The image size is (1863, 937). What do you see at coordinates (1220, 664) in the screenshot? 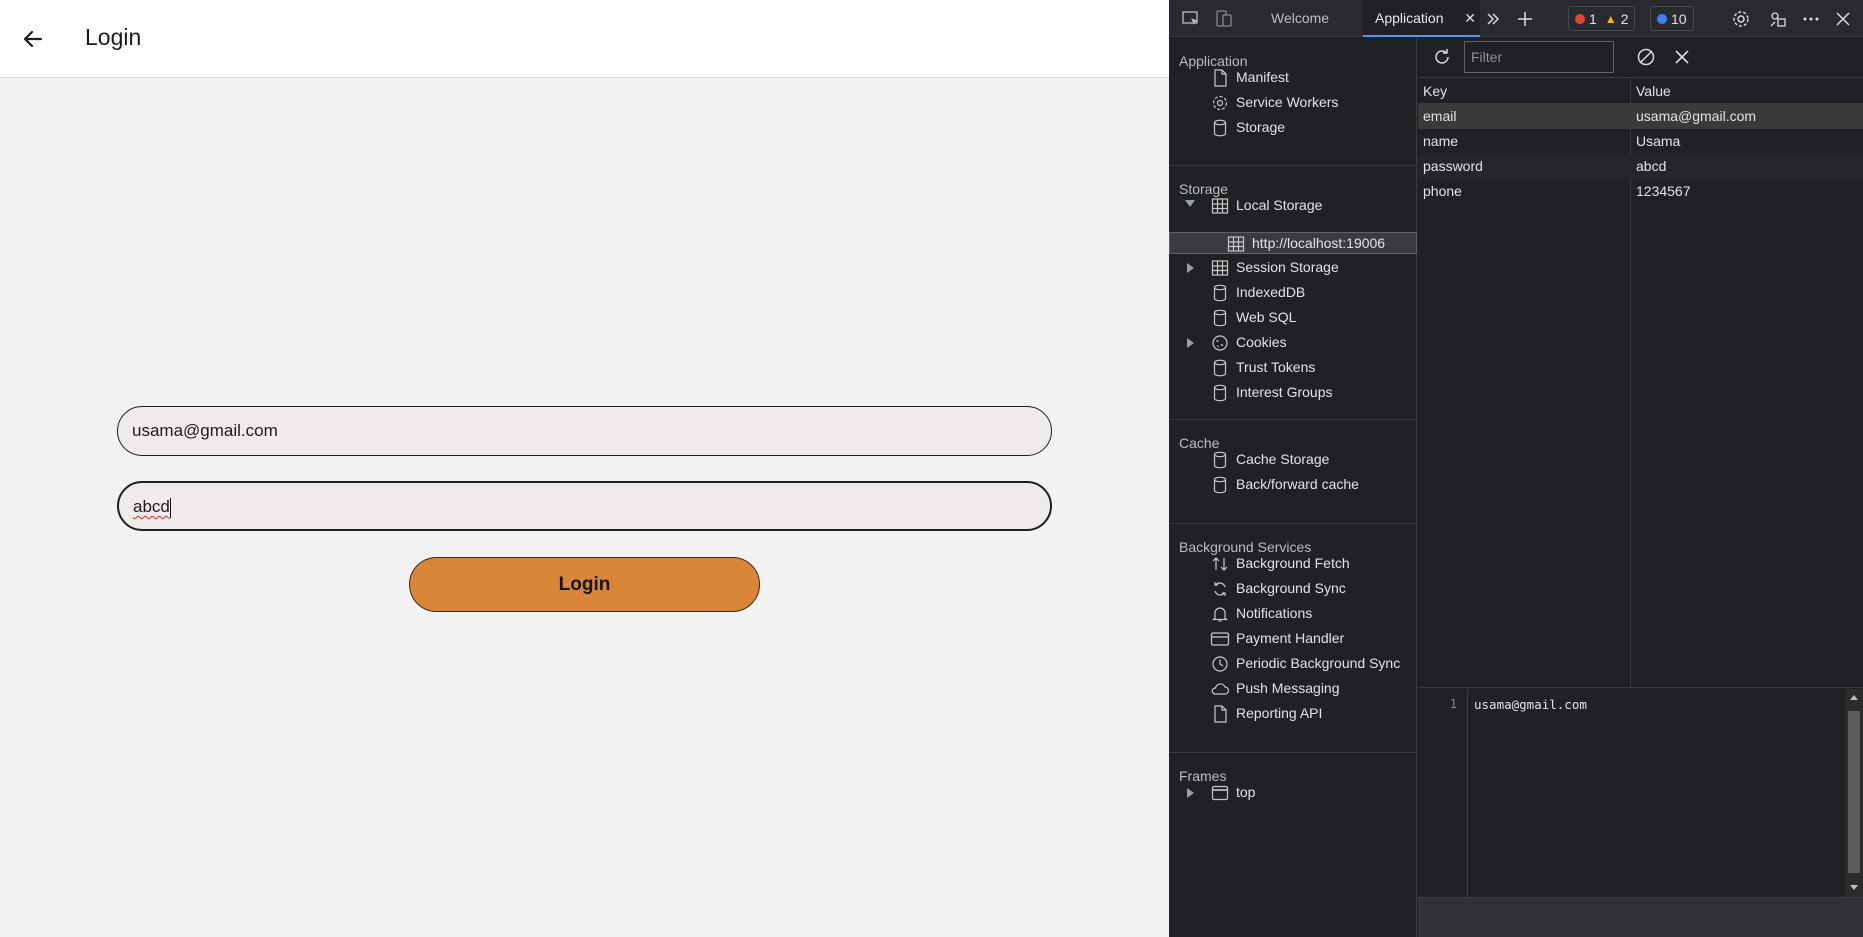
I see `clock-icon` at bounding box center [1220, 664].